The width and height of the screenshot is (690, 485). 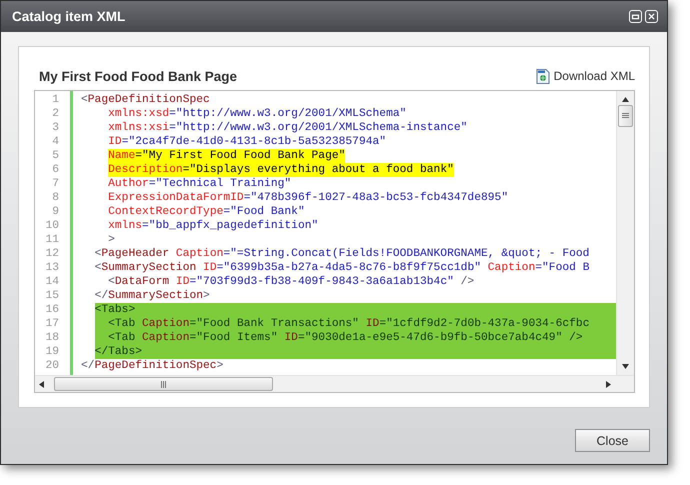 I want to click on line-number: 13, so click(x=51, y=268).